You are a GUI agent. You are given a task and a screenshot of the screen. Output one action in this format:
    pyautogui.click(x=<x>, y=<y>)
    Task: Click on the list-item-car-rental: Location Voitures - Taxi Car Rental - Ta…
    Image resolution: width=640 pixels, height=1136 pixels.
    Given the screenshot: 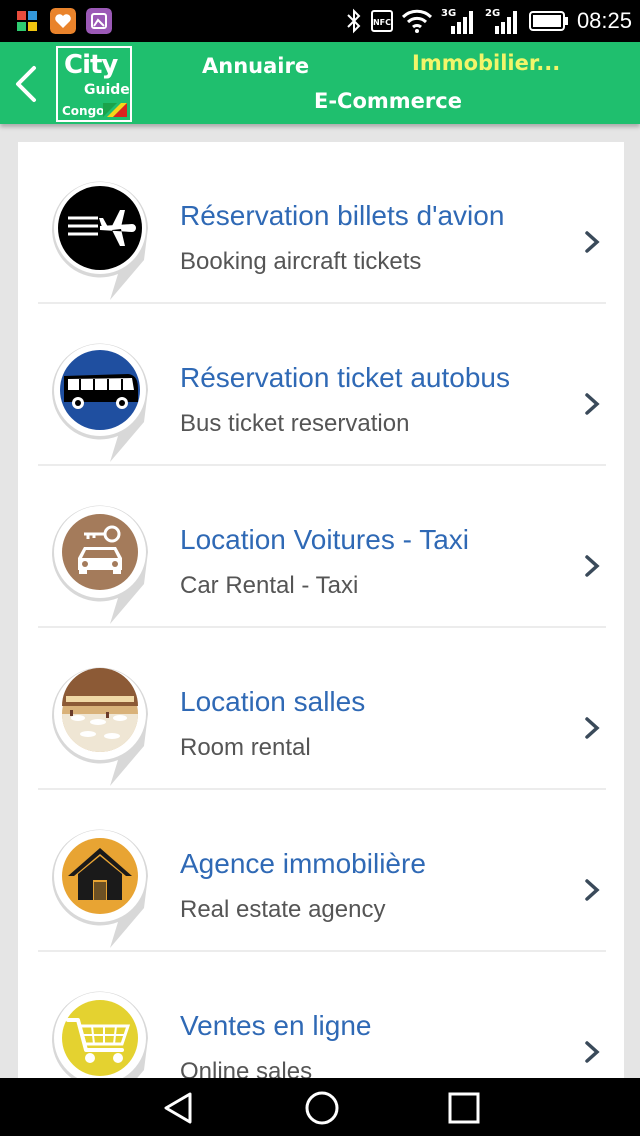 What is the action you would take?
    pyautogui.click(x=321, y=547)
    